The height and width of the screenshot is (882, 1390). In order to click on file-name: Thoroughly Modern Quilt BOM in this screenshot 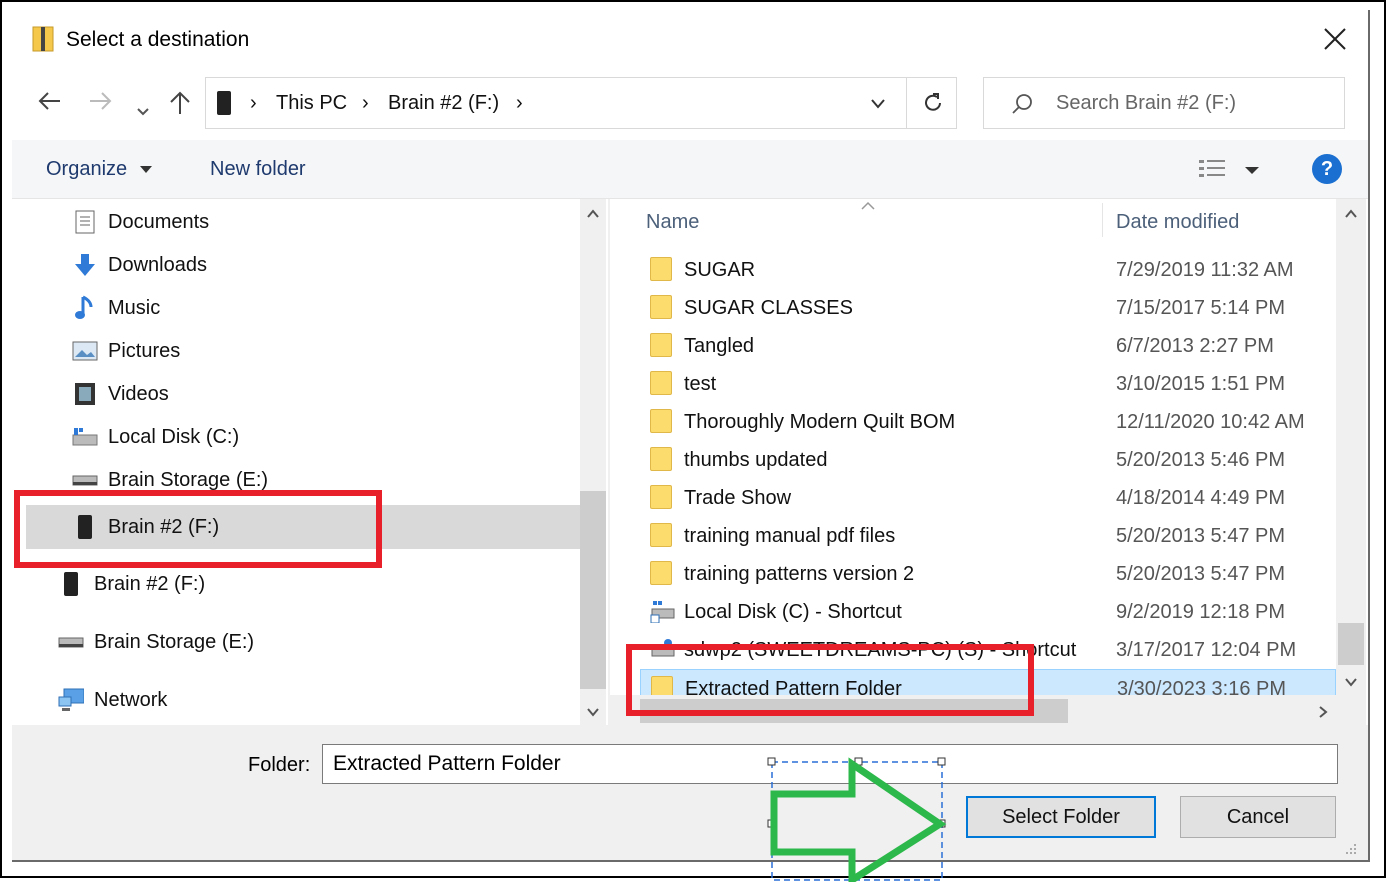, I will do `click(820, 422)`.